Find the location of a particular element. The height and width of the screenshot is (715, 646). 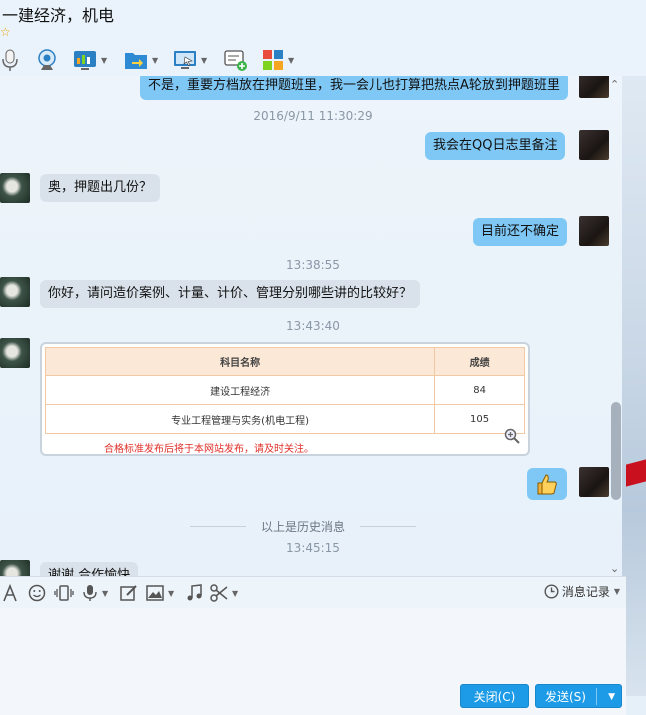

title-bar: 一建经济，机电 ☆ is located at coordinates (323, 22).